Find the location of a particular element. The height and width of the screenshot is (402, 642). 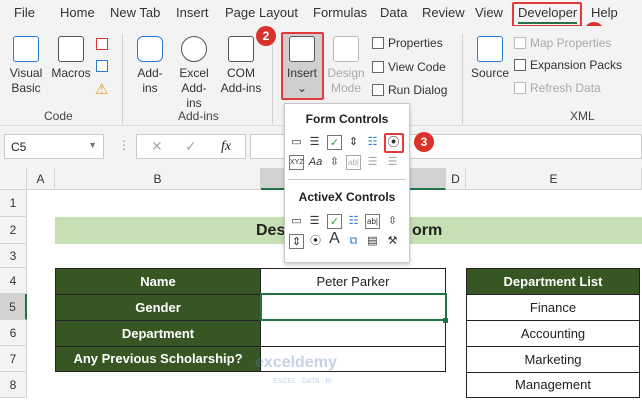

macros-icon is located at coordinates (71, 49).